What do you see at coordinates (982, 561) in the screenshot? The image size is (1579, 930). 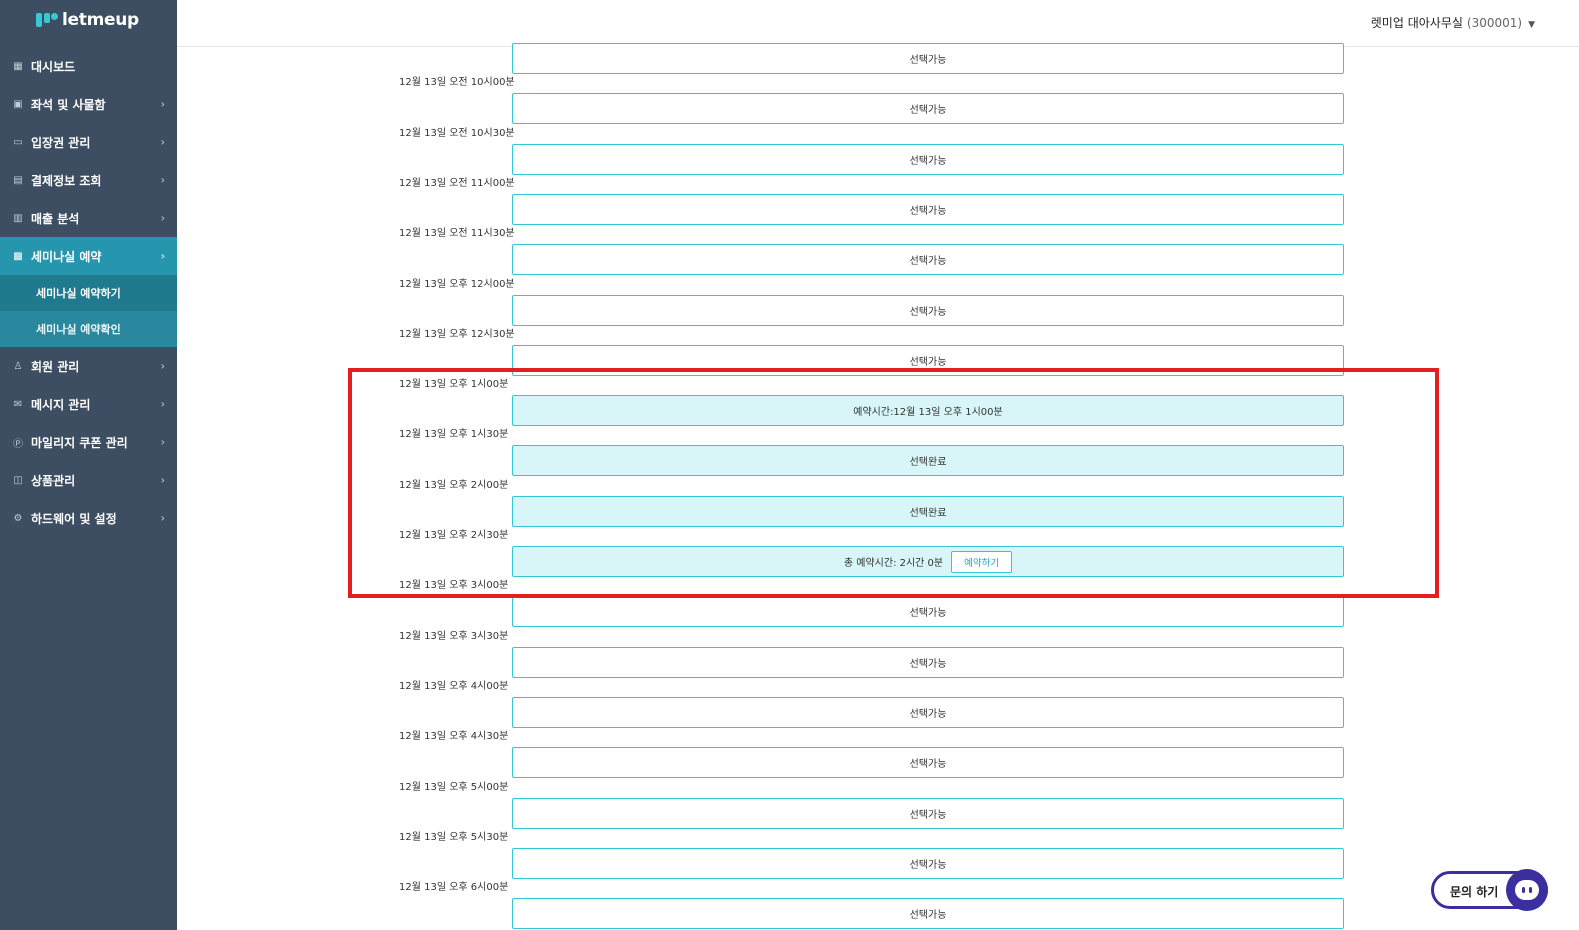 I see `reserve-button: 예약하기` at bounding box center [982, 561].